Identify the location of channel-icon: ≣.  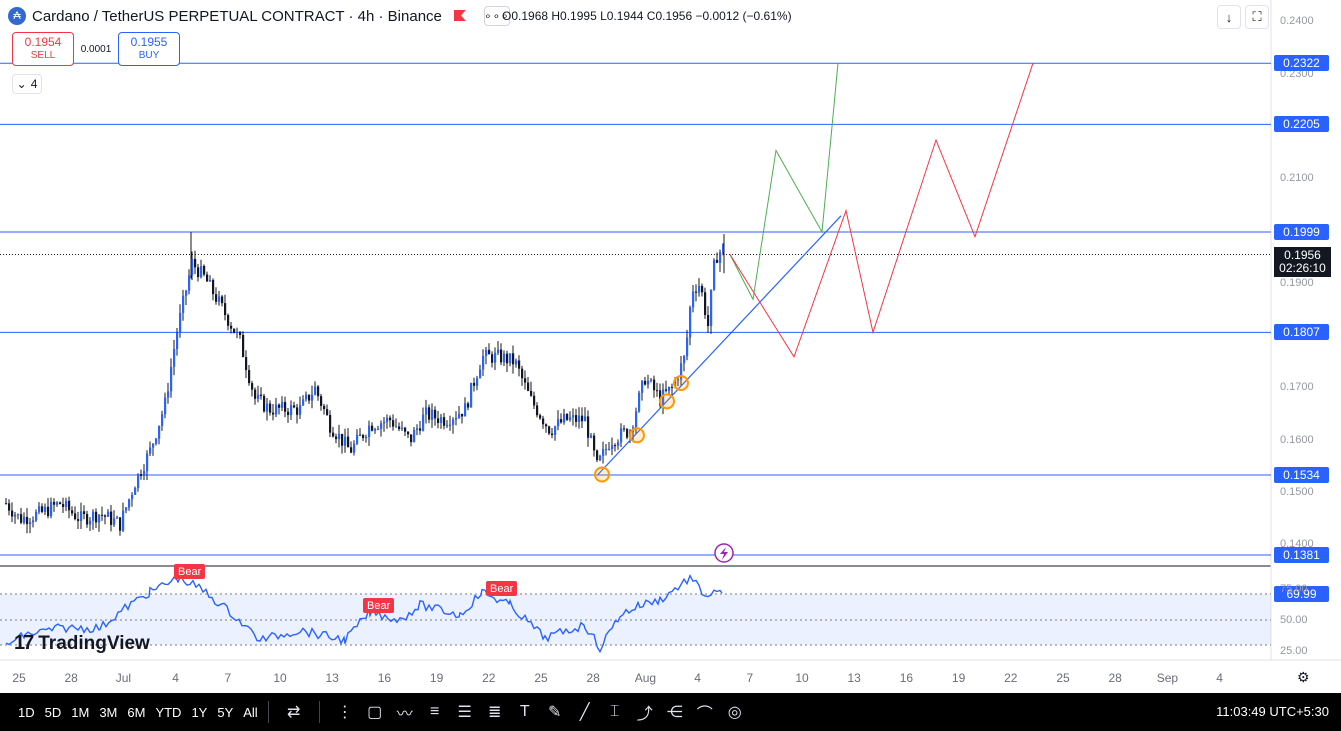
(495, 712).